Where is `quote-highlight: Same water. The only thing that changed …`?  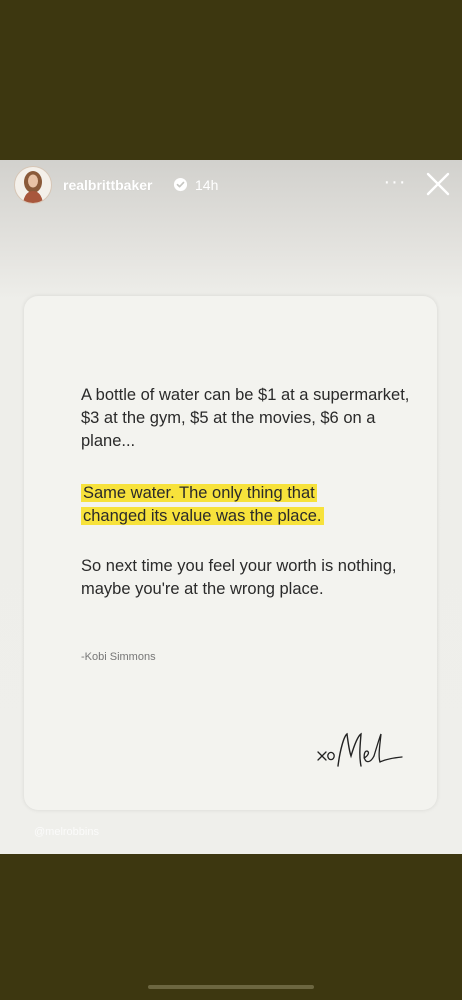
quote-highlight: Same water. The only thing that changed … is located at coordinates (246, 505).